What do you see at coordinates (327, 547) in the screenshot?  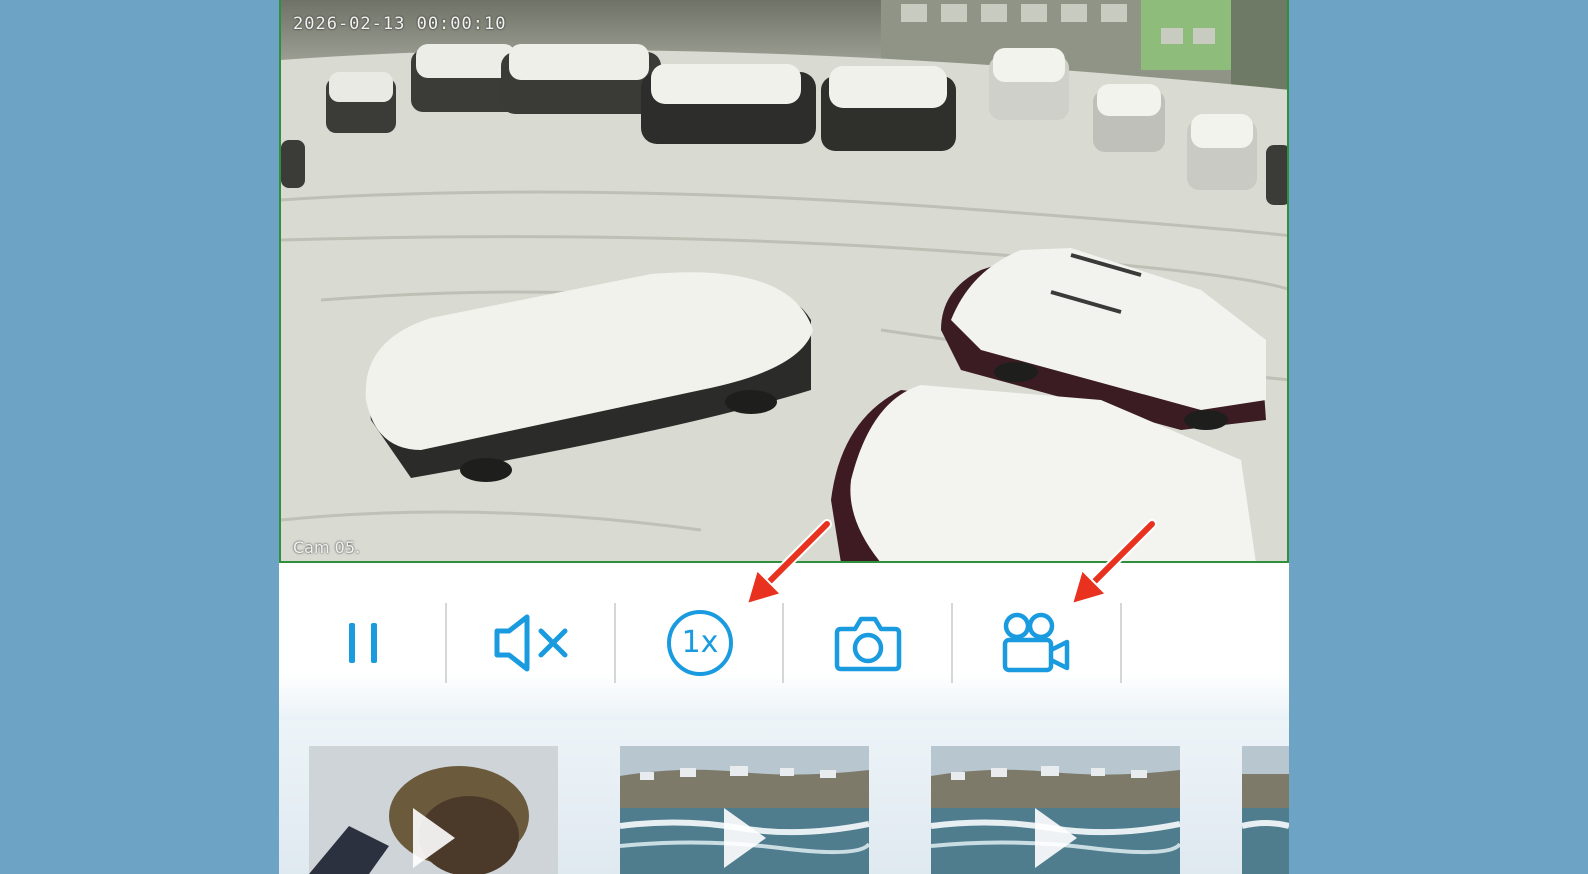 I see `camera-name-label: Cam 05.` at bounding box center [327, 547].